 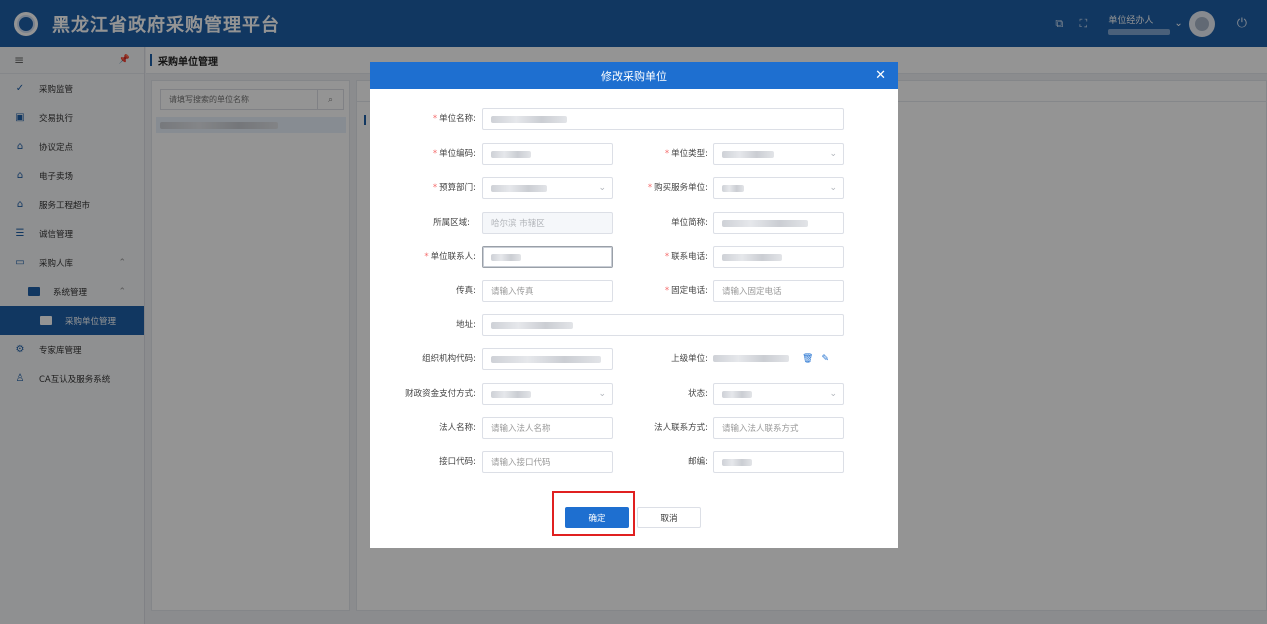 I want to click on close-icon: ✕, so click(x=880, y=75).